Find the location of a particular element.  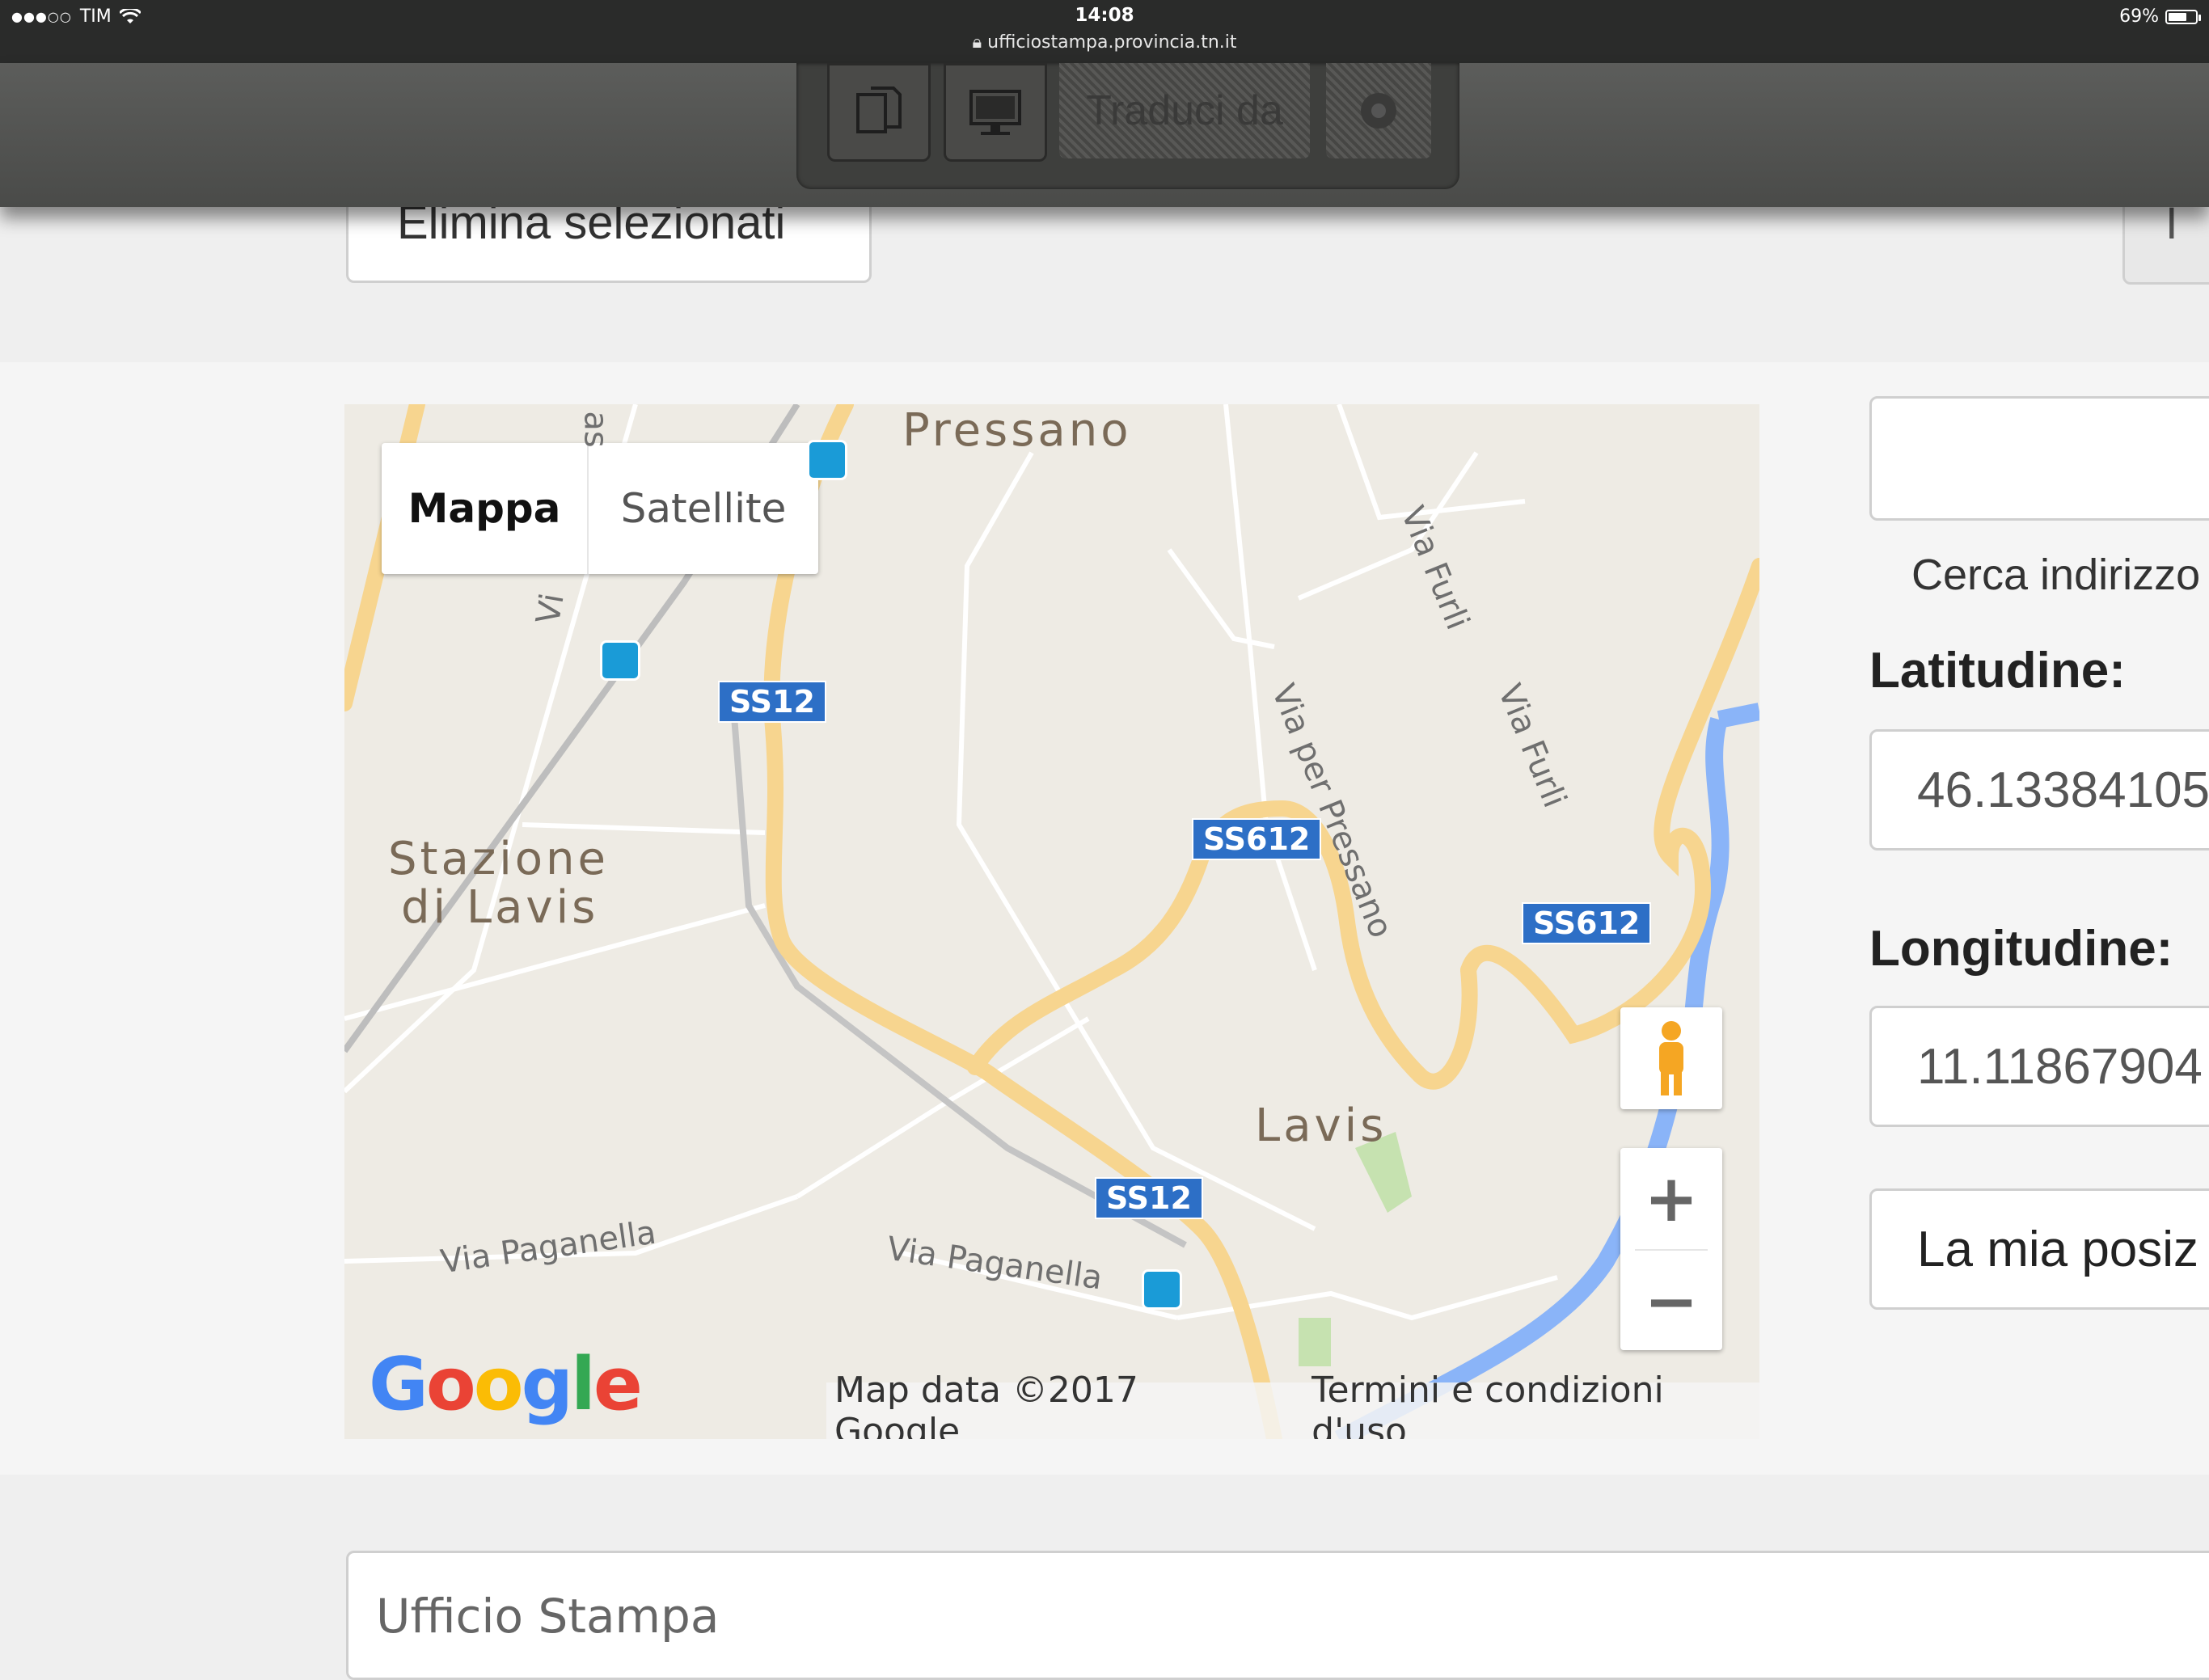

shield-ss12-north: SS12 is located at coordinates (772, 702).